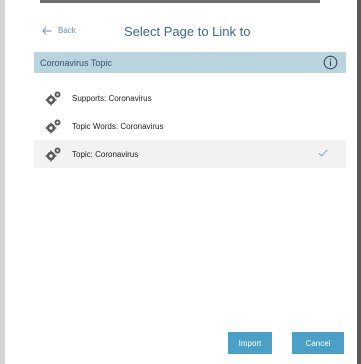 The width and height of the screenshot is (361, 364). Describe the element at coordinates (190, 154) in the screenshot. I see `list-item-topic: Topic: Coronavirus` at that location.